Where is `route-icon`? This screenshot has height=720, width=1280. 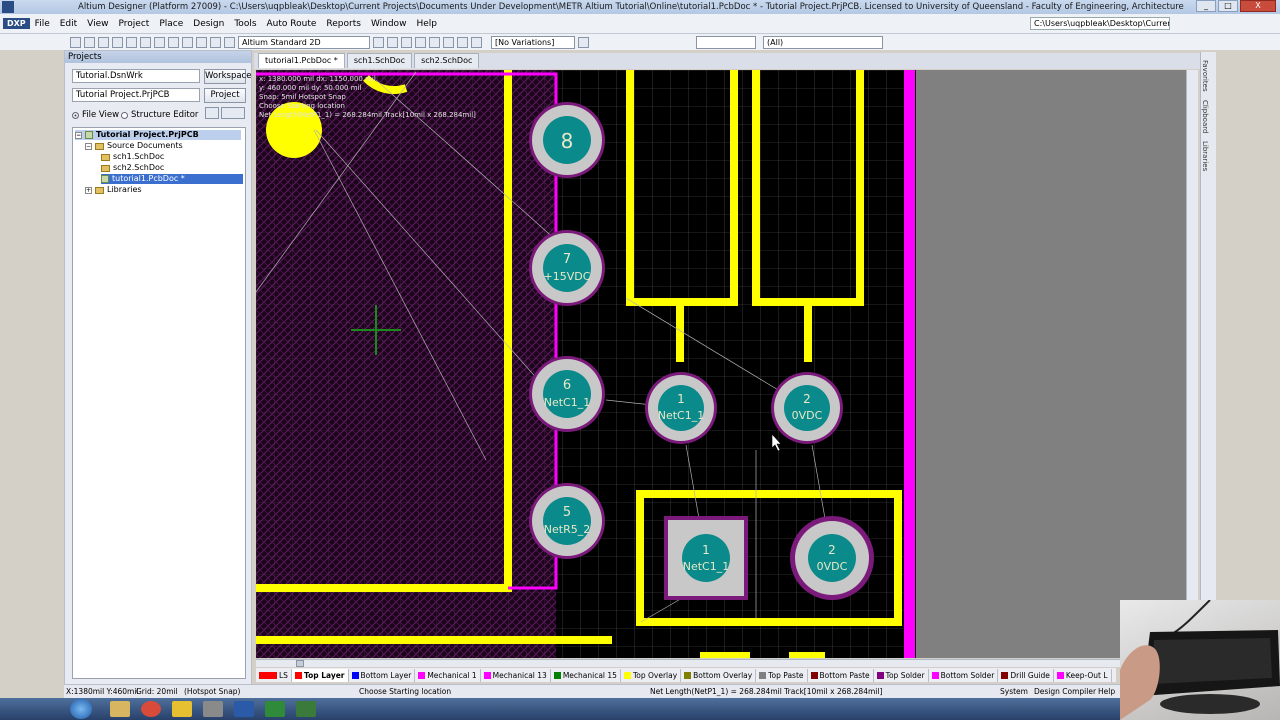 route-icon is located at coordinates (378, 42).